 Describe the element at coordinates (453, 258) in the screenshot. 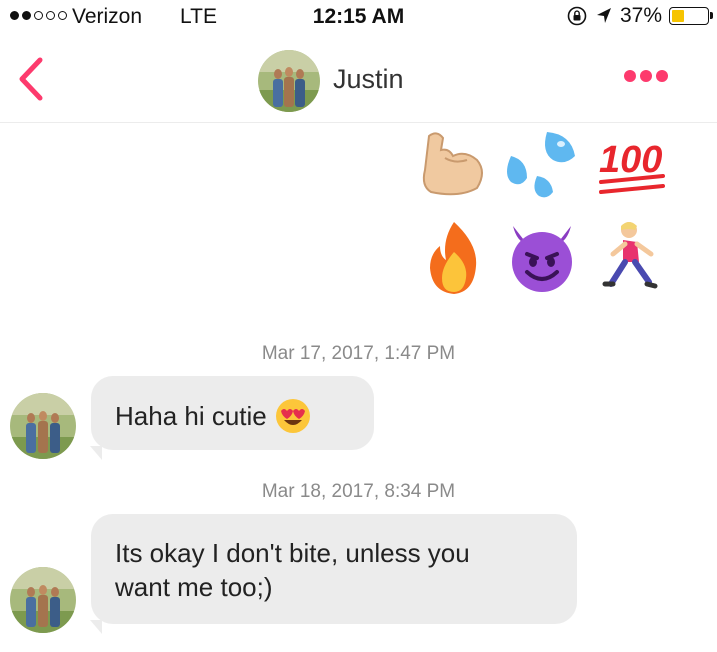

I see `fire-icon` at that location.